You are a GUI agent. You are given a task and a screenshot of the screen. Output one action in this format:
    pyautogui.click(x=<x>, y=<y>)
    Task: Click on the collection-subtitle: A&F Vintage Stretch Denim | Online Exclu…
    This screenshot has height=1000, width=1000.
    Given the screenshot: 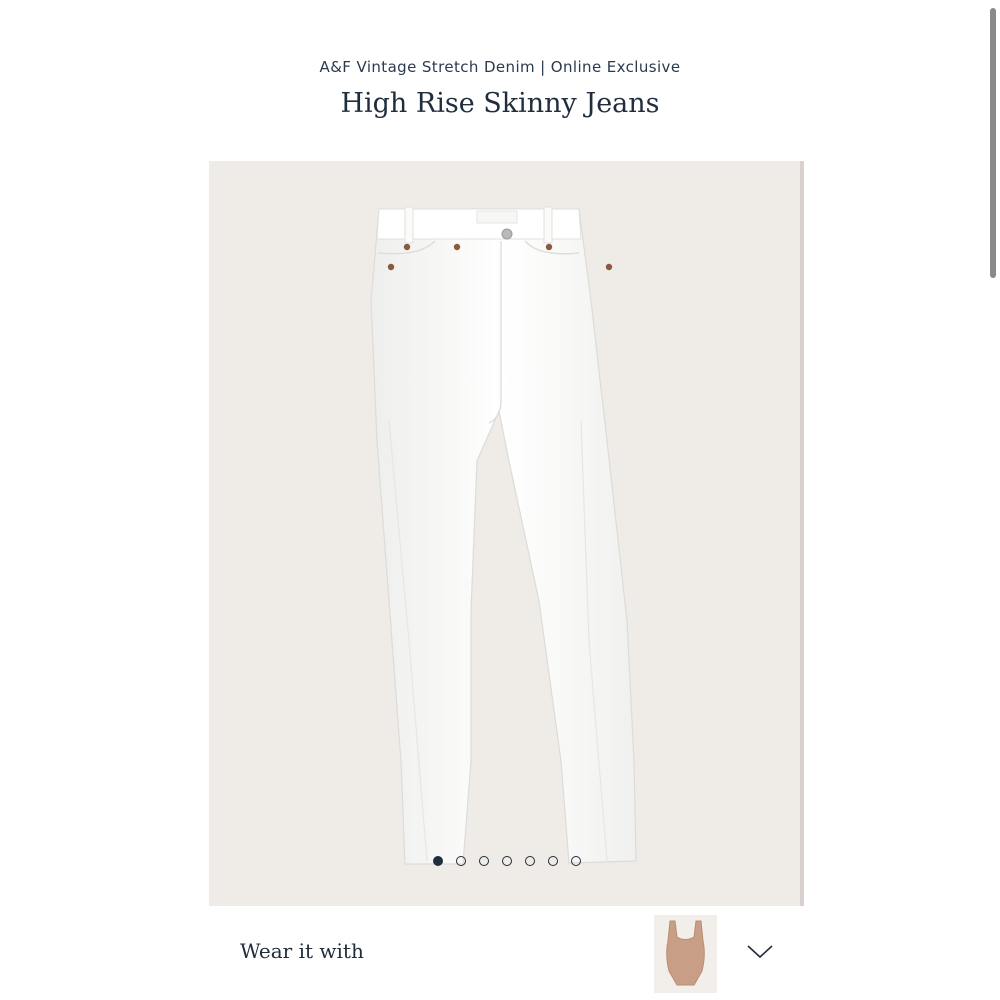 What is the action you would take?
    pyautogui.click(x=500, y=67)
    